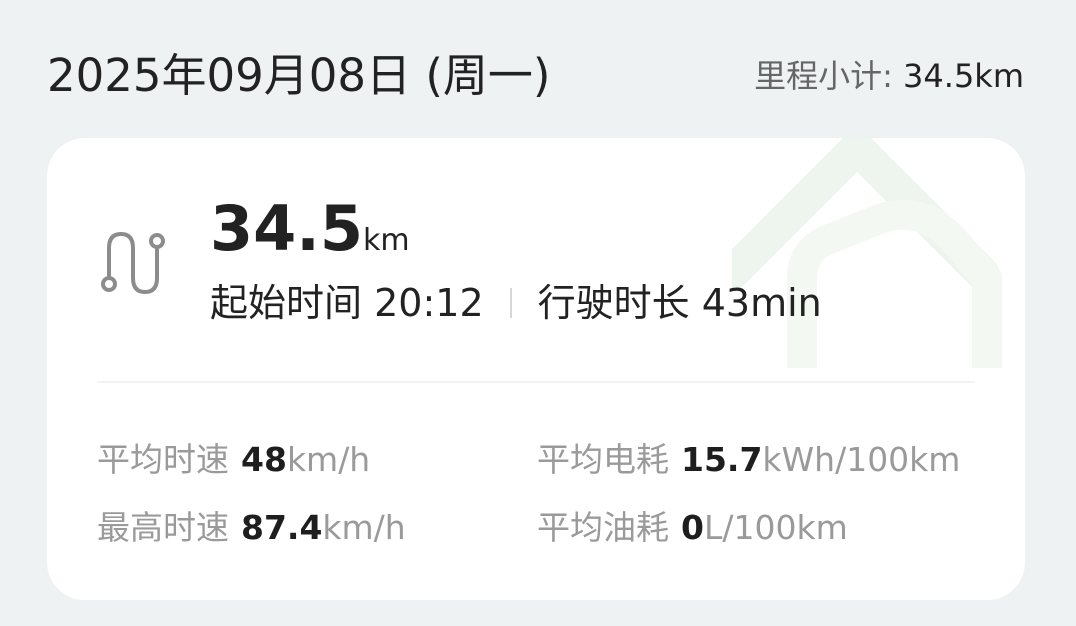  What do you see at coordinates (603, 459) in the screenshot?
I see `stat-avg-energy-label: 平均电耗` at bounding box center [603, 459].